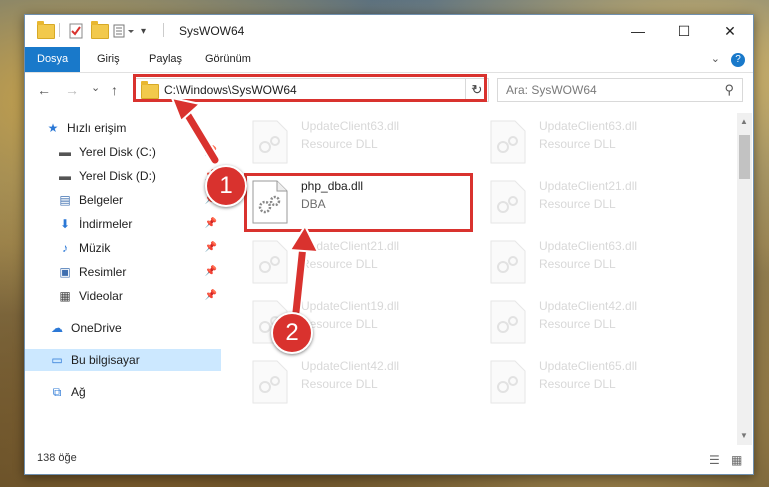  I want to click on step-2-badge: 2, so click(292, 333).